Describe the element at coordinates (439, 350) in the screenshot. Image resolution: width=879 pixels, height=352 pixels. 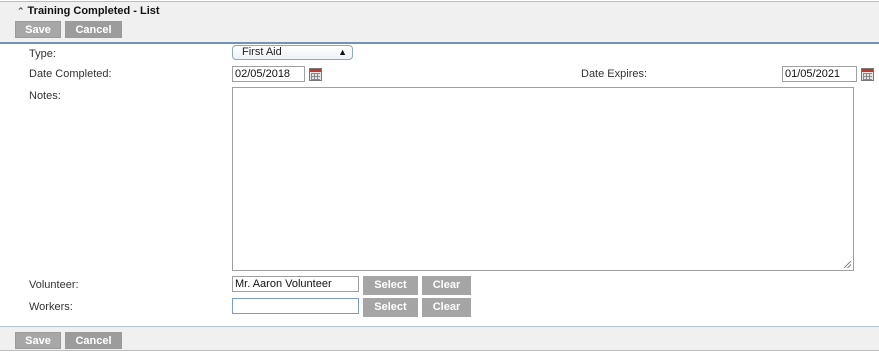
I see `bottom-border` at that location.